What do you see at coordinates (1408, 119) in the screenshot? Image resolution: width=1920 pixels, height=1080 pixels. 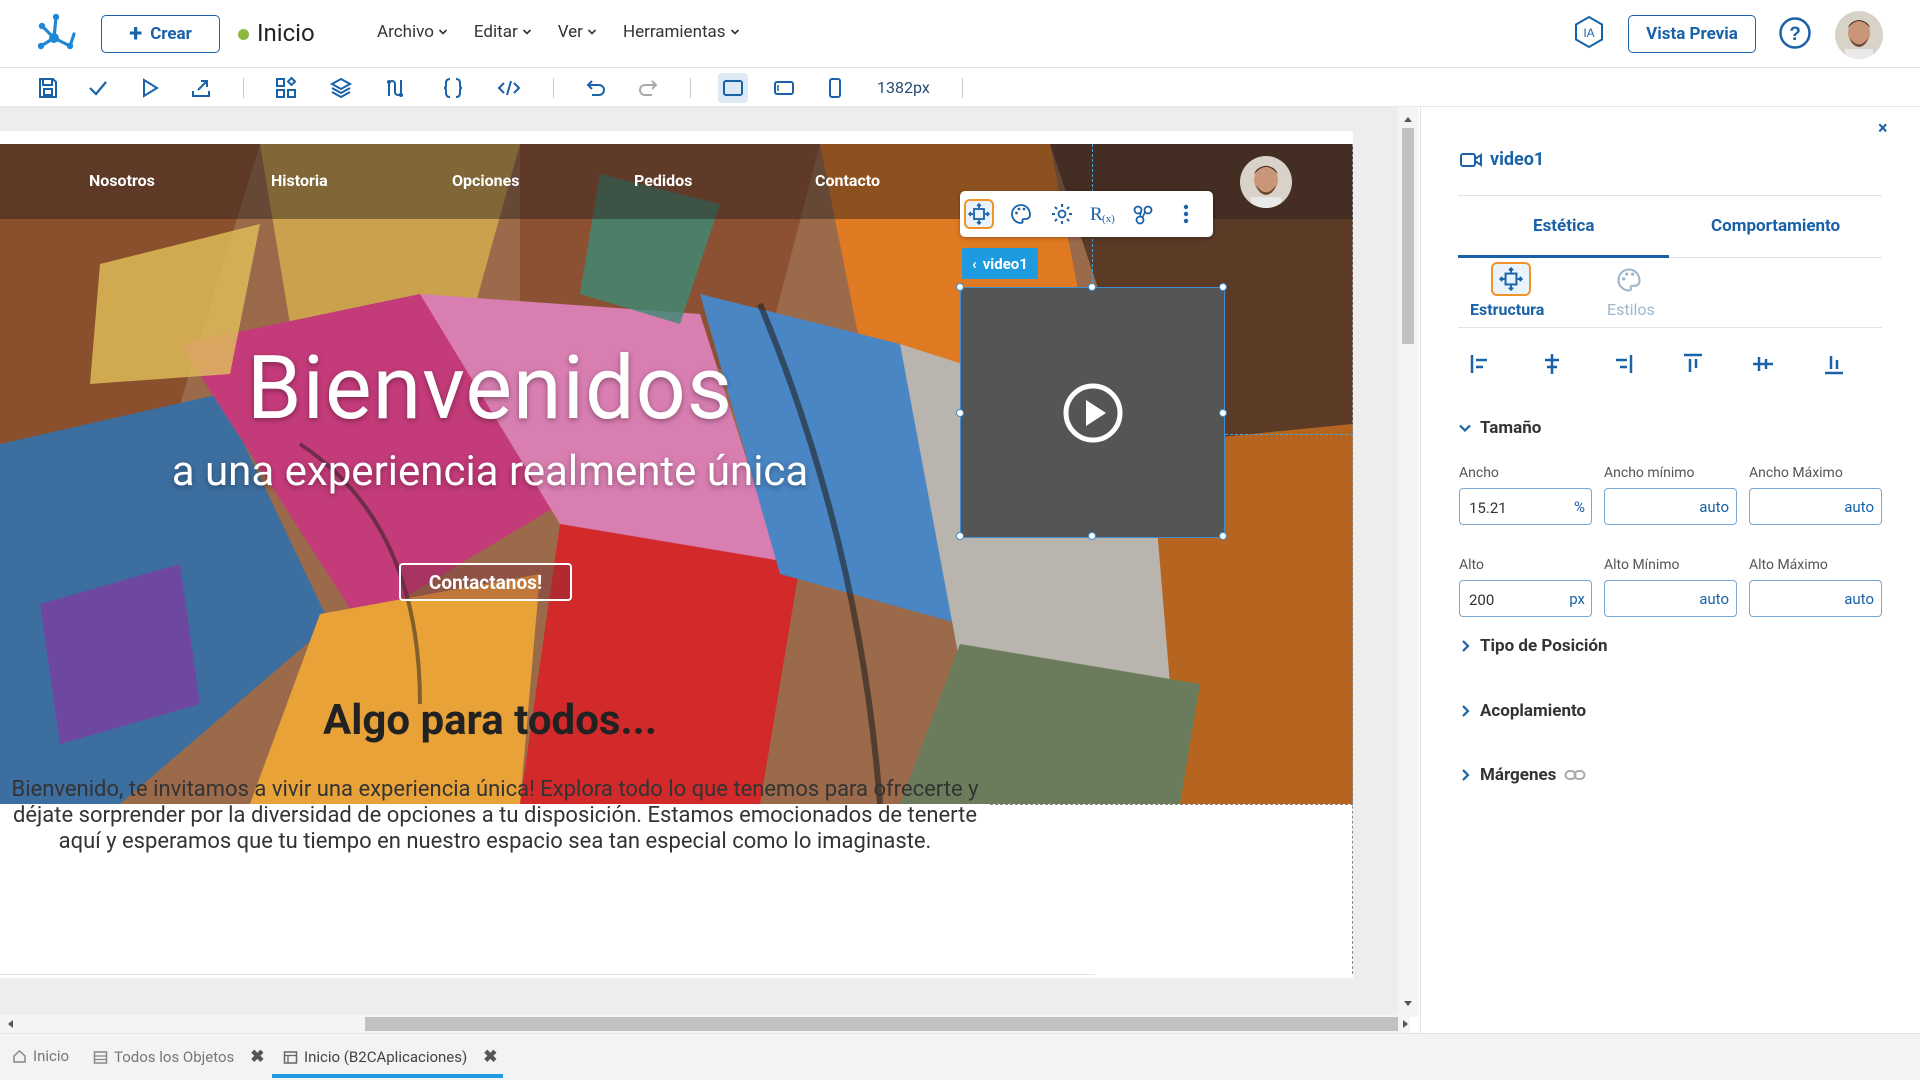 I see `scroll-up-icon` at bounding box center [1408, 119].